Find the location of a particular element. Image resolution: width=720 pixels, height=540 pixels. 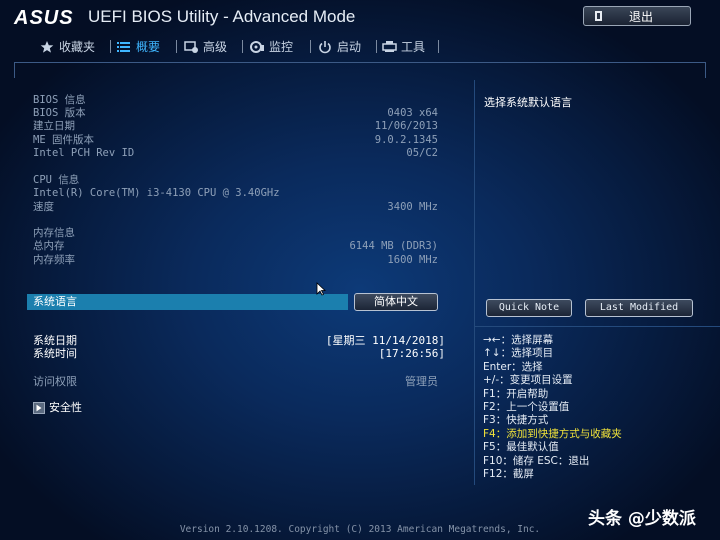

cpu-info-heading: CPU 信息 is located at coordinates (56, 180).